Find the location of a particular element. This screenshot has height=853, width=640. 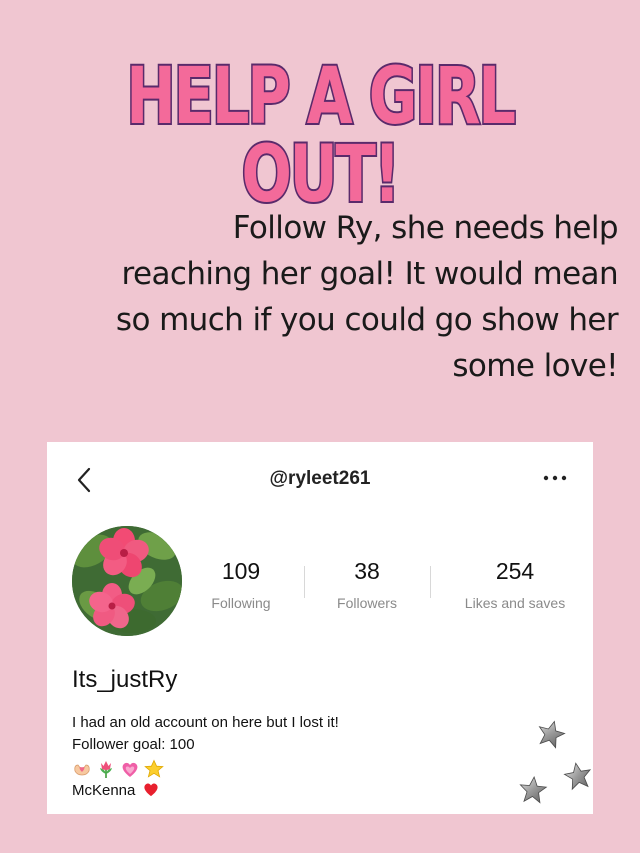

hibiscus-photo is located at coordinates (127, 581).